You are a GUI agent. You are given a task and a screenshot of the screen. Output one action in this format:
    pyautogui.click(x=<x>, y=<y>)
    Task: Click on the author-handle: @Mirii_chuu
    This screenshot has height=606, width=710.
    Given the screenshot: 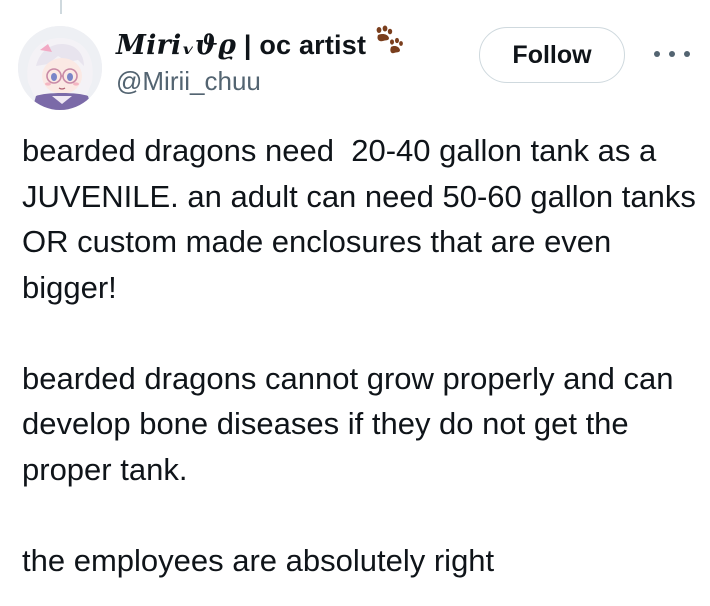 What is the action you would take?
    pyautogui.click(x=188, y=81)
    